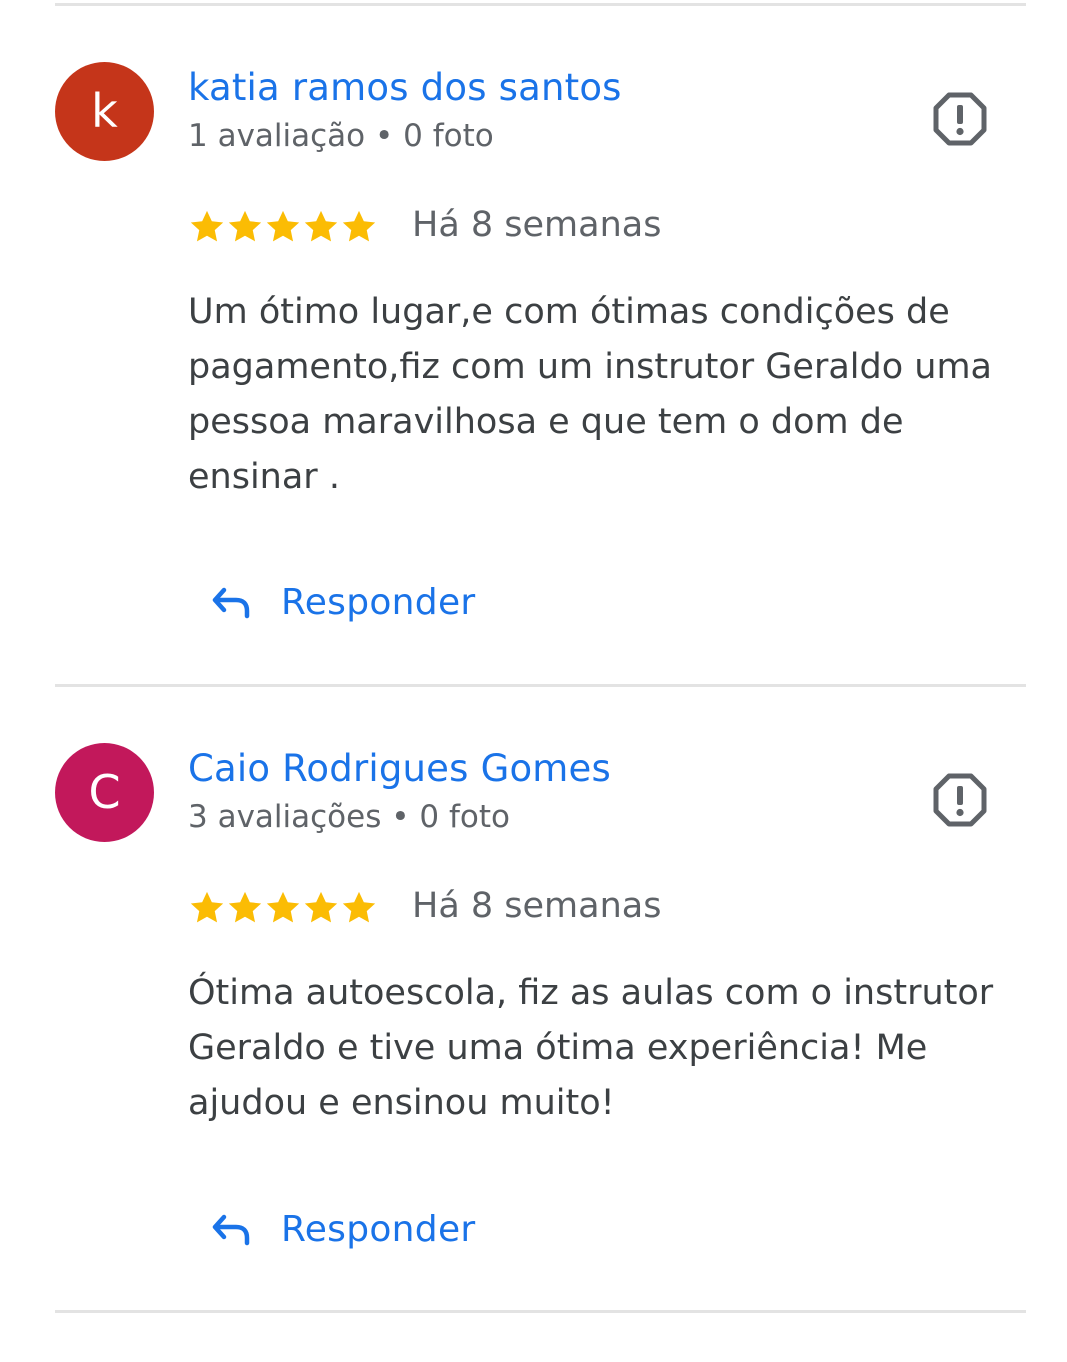 The height and width of the screenshot is (1362, 1067). What do you see at coordinates (405, 87) in the screenshot?
I see `reviewer-name-link: katia ramos dos santos` at bounding box center [405, 87].